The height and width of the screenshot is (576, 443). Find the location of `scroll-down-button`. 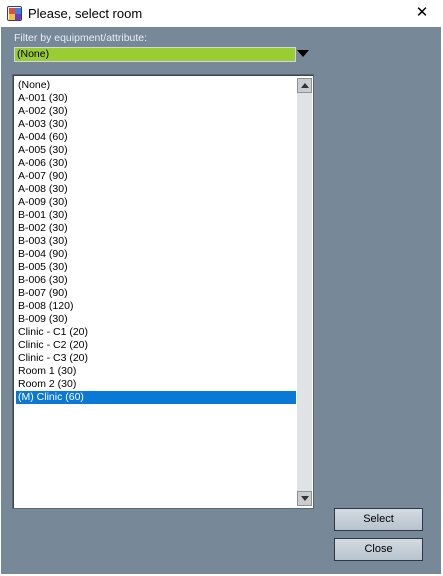

scroll-down-button is located at coordinates (304, 498).